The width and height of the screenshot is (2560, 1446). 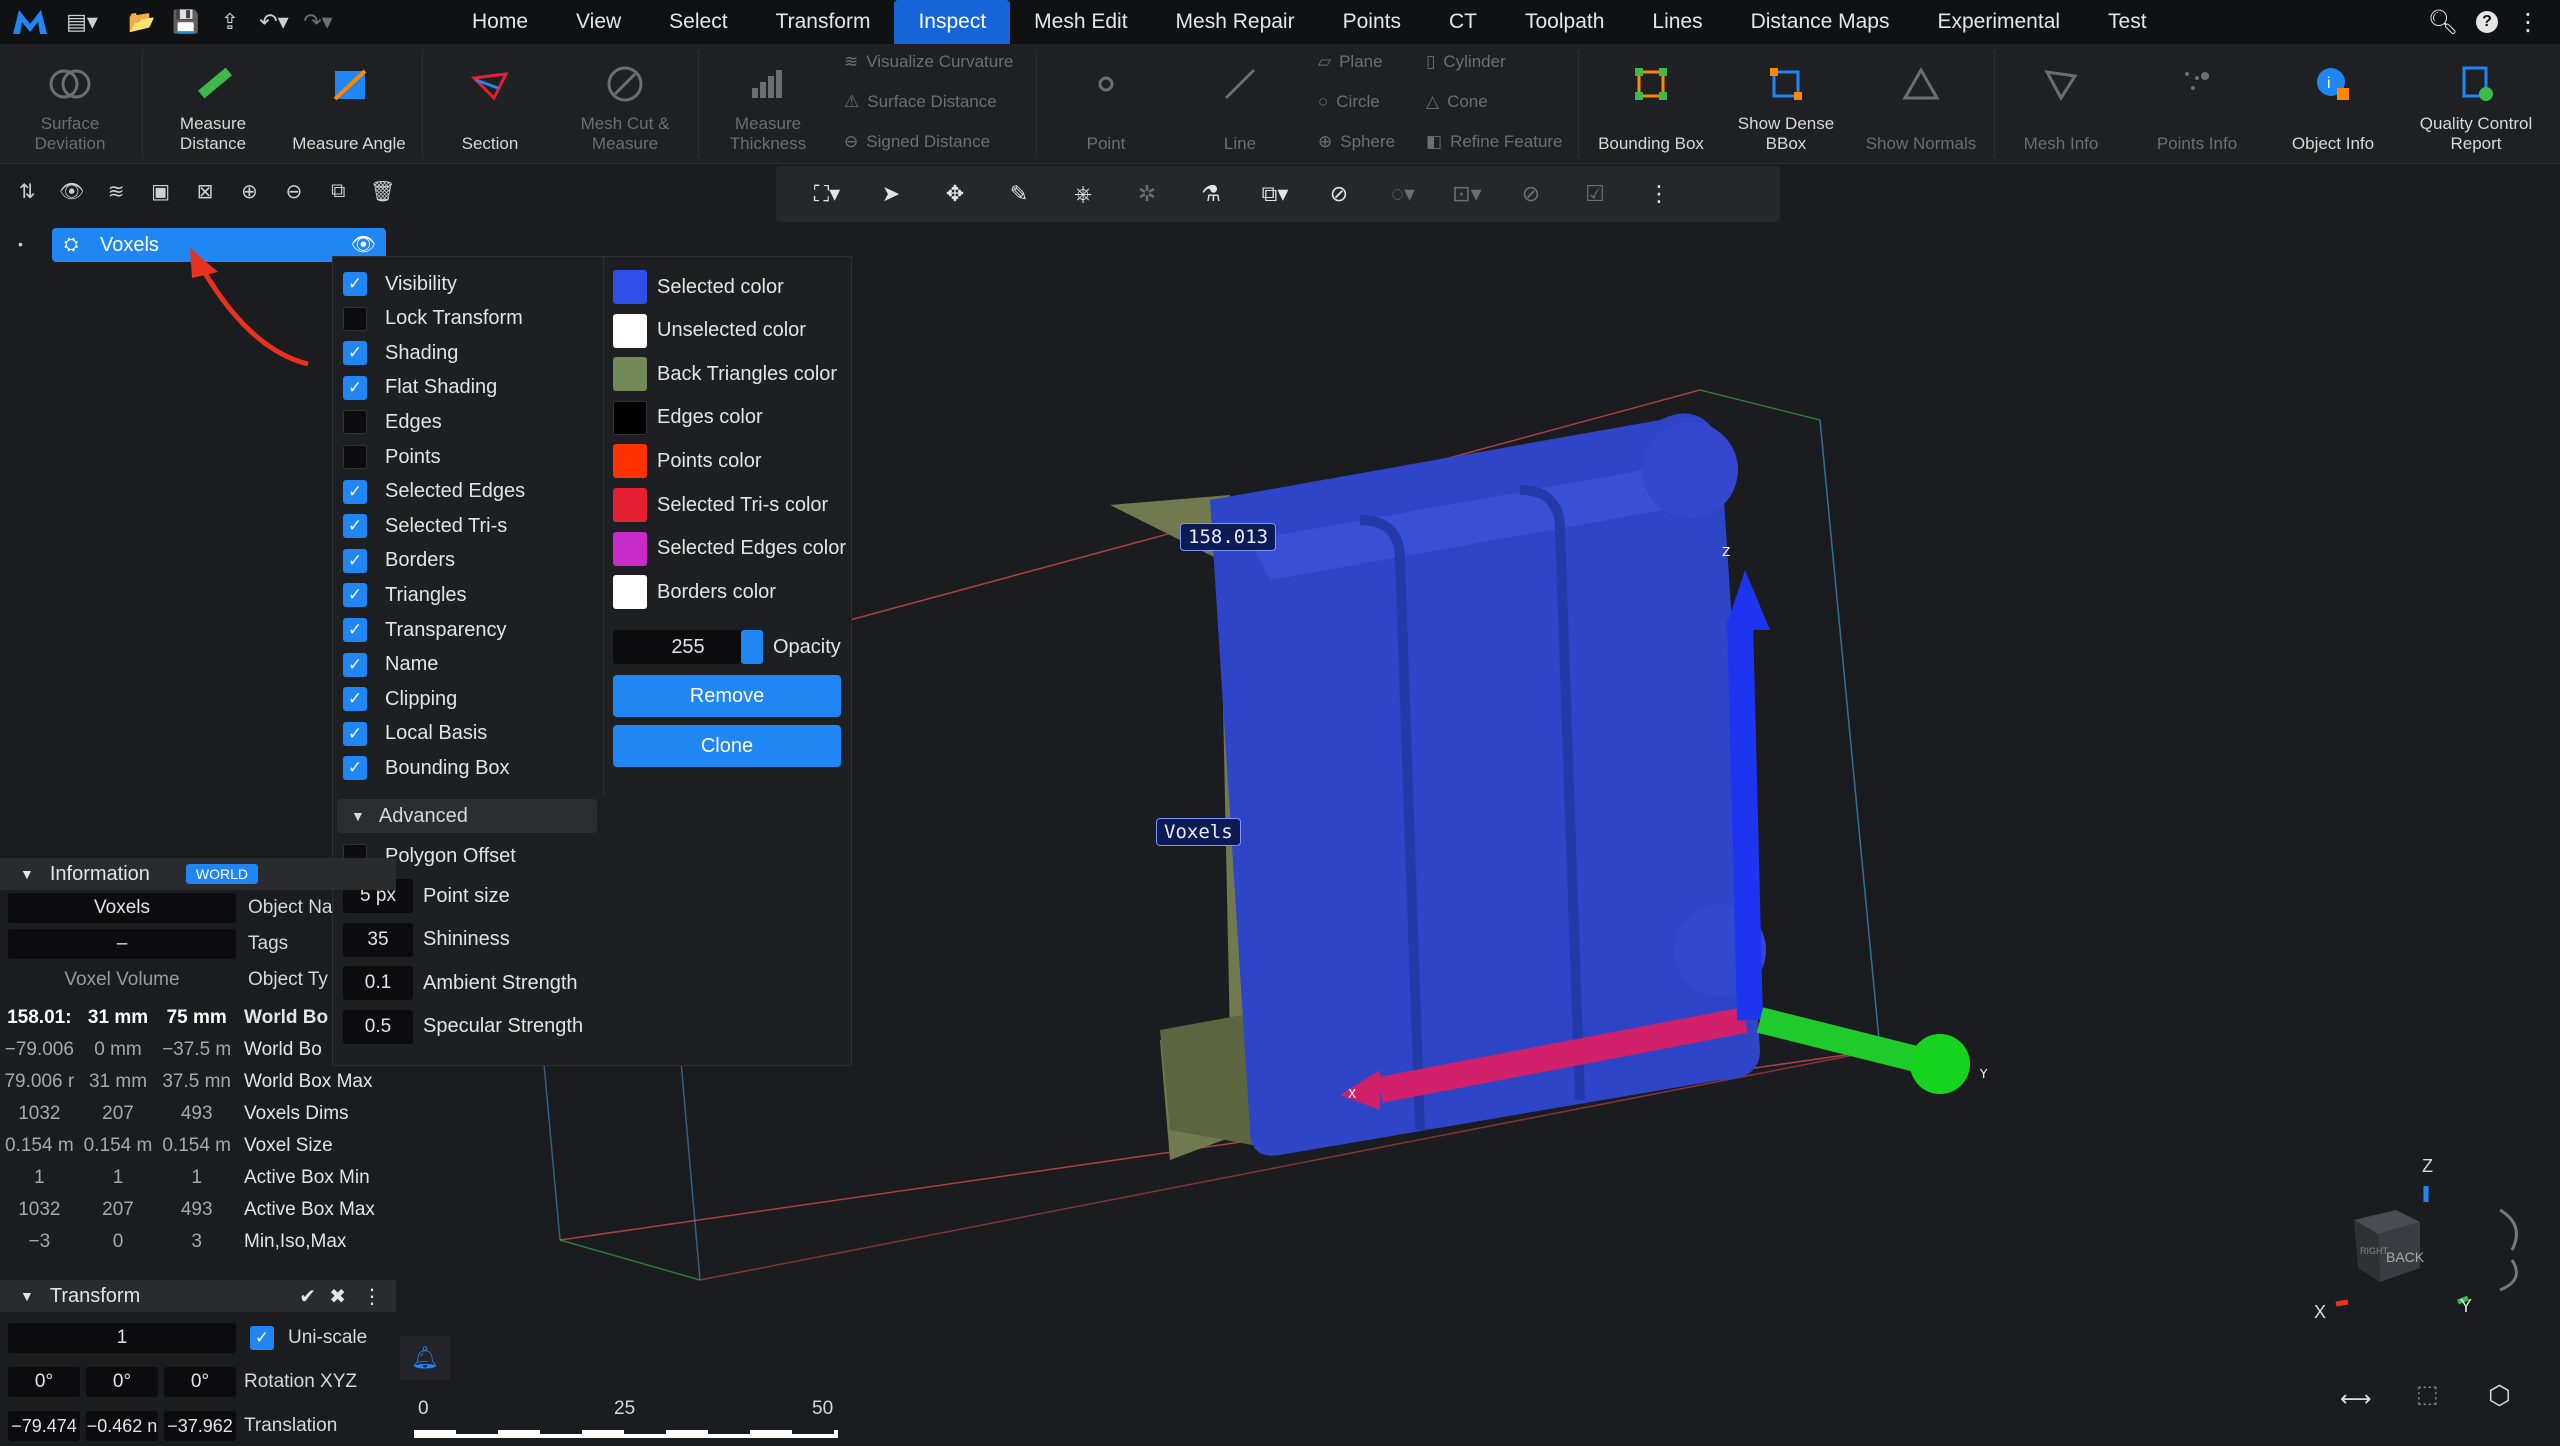 What do you see at coordinates (186, 22) in the screenshot?
I see `save-icon: 💾` at bounding box center [186, 22].